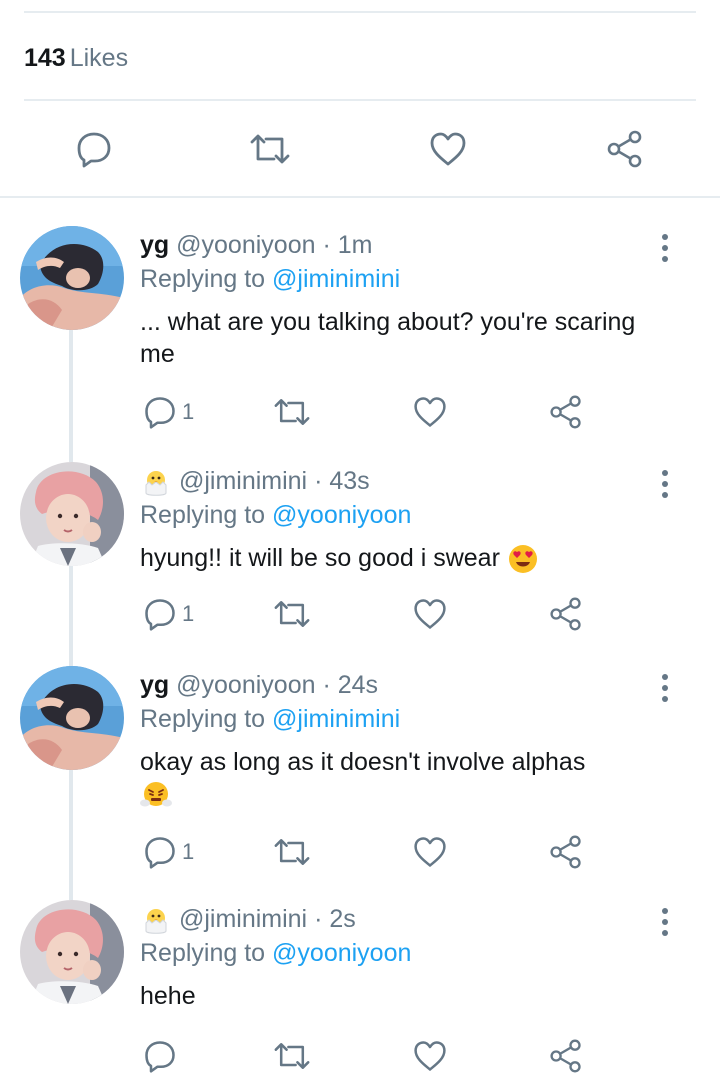 This screenshot has width=720, height=1083. Describe the element at coordinates (523, 559) in the screenshot. I see `heart-eyes-emoji` at that location.